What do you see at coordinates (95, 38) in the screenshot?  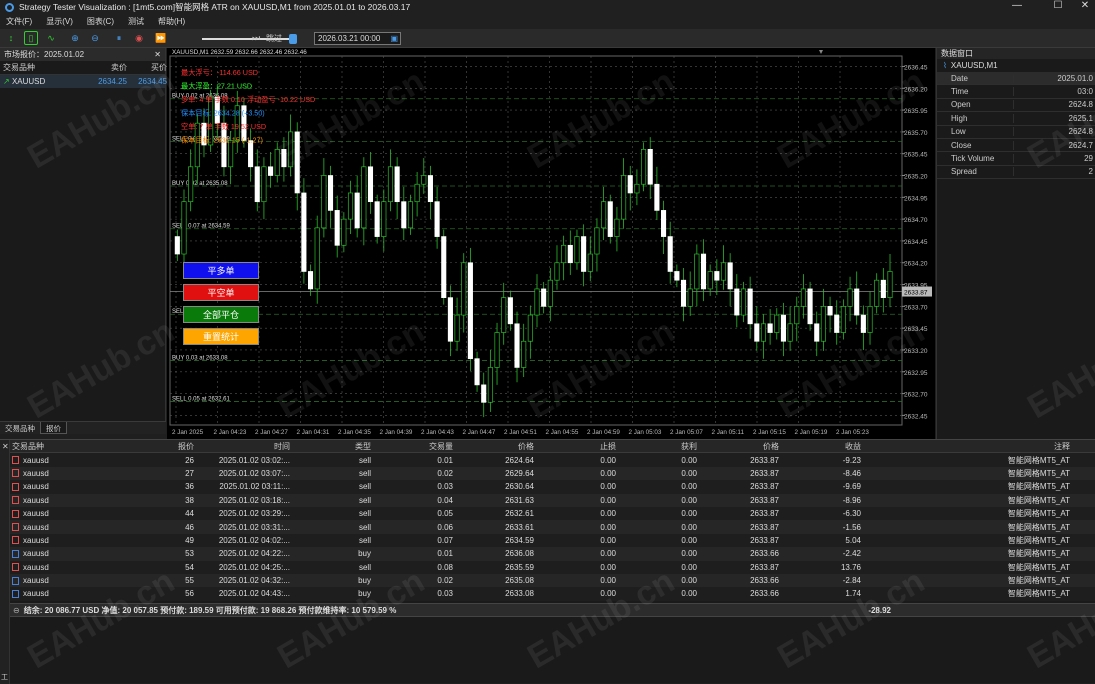 I see `zoom-out-icon: ⊖` at bounding box center [95, 38].